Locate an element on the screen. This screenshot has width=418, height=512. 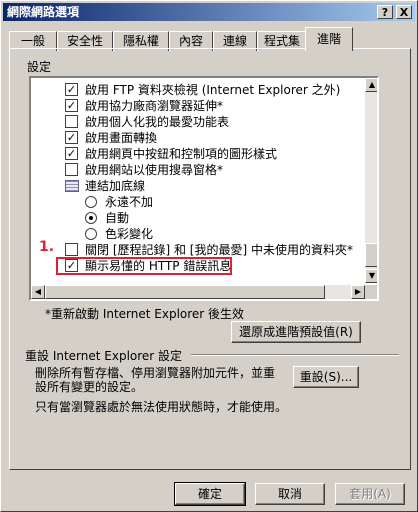
tab-strip: 一般 安全性 隱私權 內容 連線 程式集 進階 is located at coordinates (210, 39).